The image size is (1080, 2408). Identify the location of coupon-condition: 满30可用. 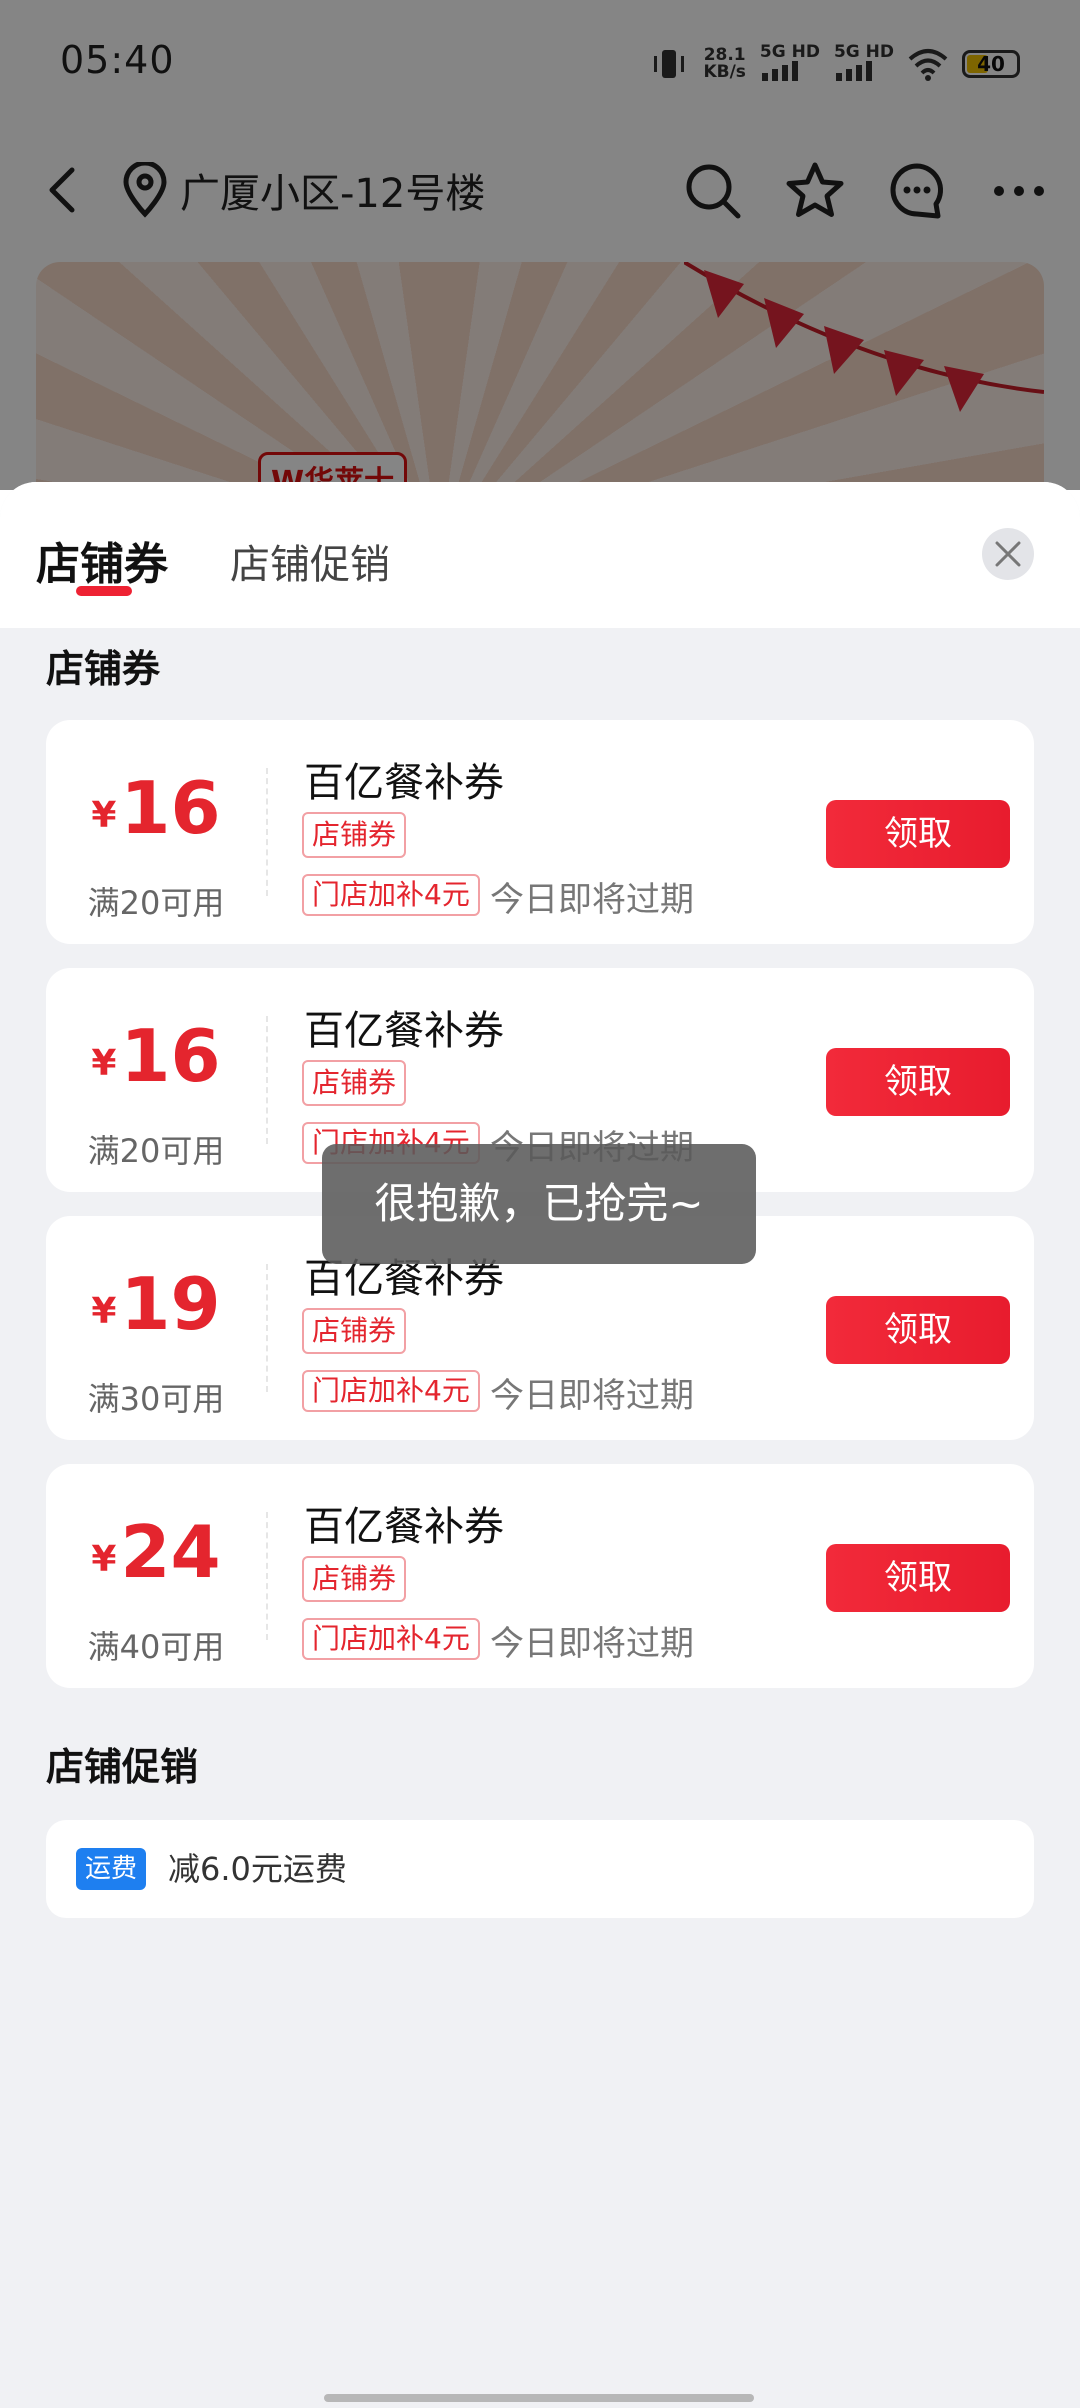
(156, 1399).